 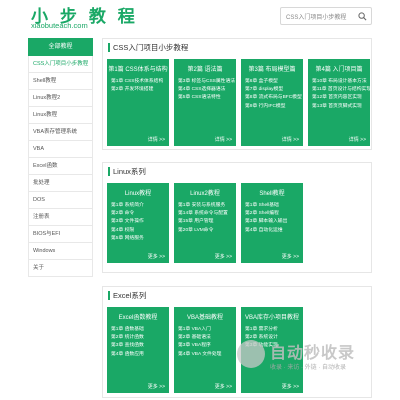 What do you see at coordinates (60, 47) in the screenshot?
I see `sidebar-title: 全部教程` at bounding box center [60, 47].